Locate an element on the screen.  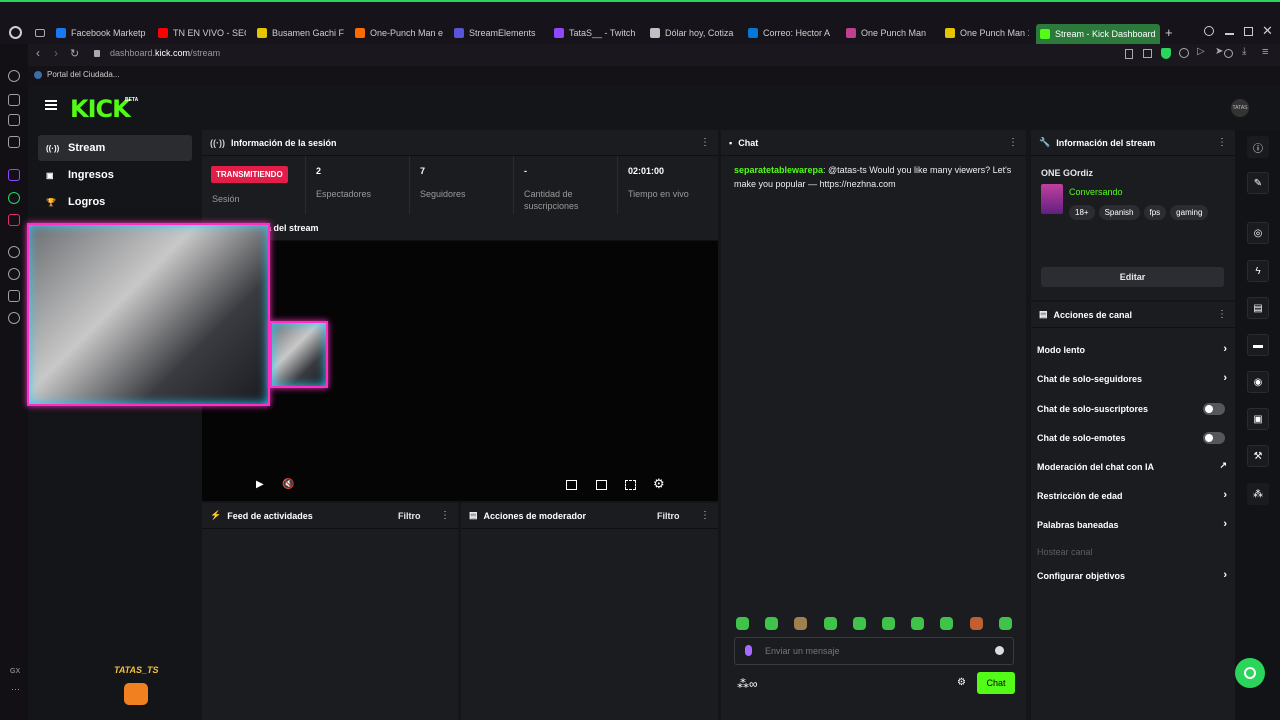
settings-icon is located at coordinates (14, 318).